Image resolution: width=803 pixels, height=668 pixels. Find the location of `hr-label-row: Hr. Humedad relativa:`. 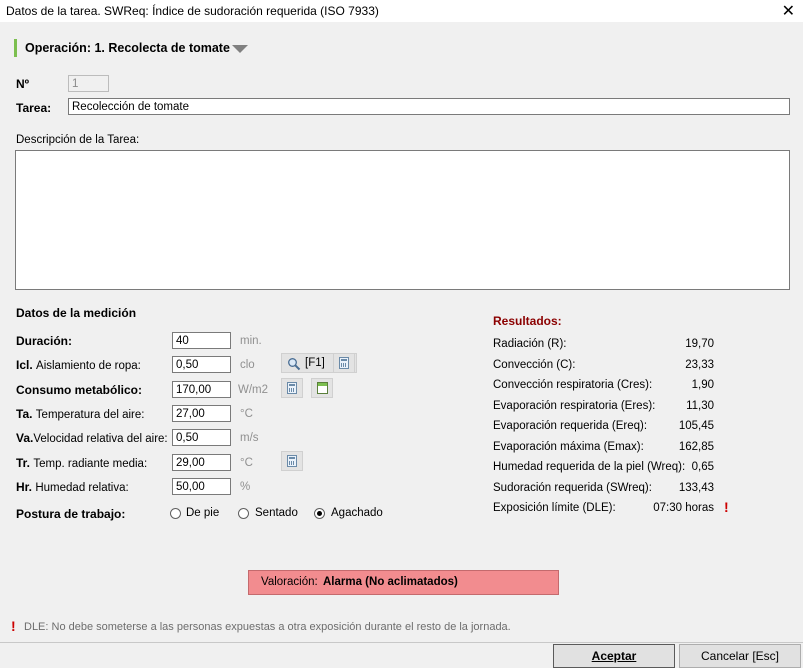

hr-label-row: Hr. Humedad relativa: is located at coordinates (72, 487).